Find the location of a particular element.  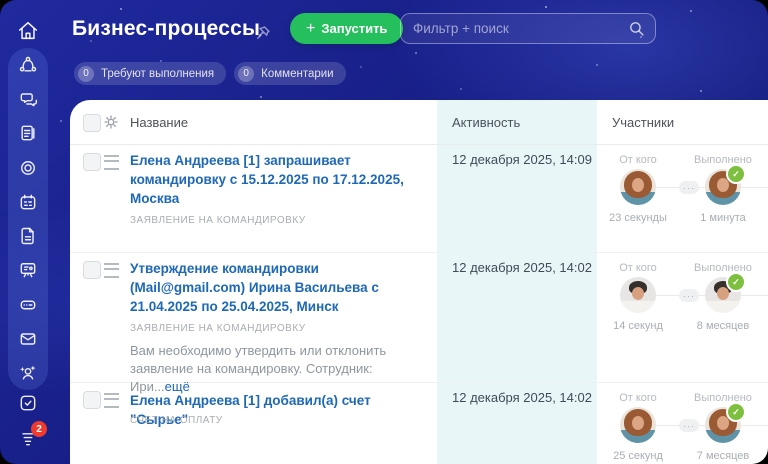

sidebar-item-calendar is located at coordinates (28, 202).